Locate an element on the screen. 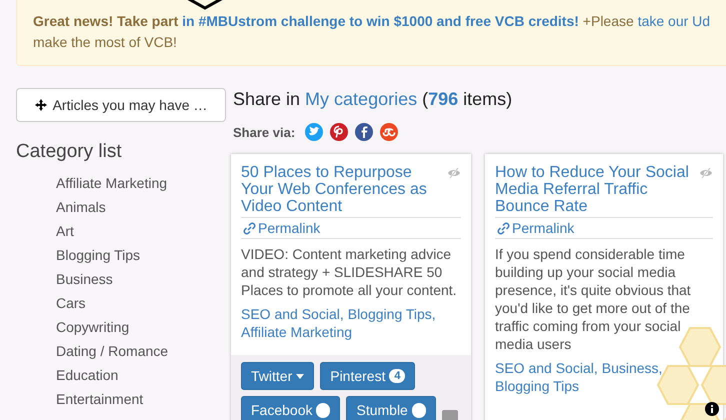  caret-icon is located at coordinates (300, 376).